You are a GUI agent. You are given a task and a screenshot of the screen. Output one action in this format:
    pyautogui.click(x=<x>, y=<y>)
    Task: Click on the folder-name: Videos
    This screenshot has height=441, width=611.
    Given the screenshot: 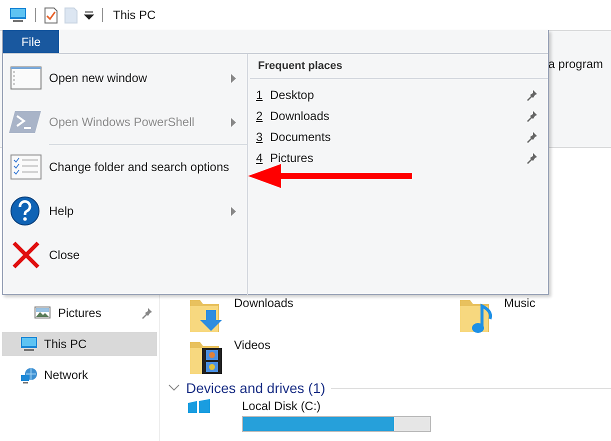 What is the action you would take?
    pyautogui.click(x=252, y=345)
    